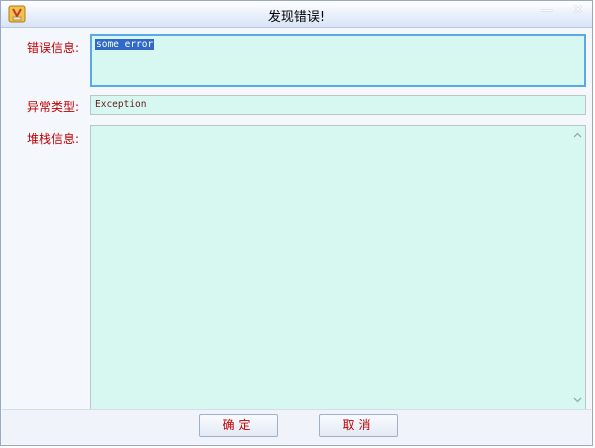  What do you see at coordinates (53, 139) in the screenshot?
I see `stack-trace-label: 堆栈信息:` at bounding box center [53, 139].